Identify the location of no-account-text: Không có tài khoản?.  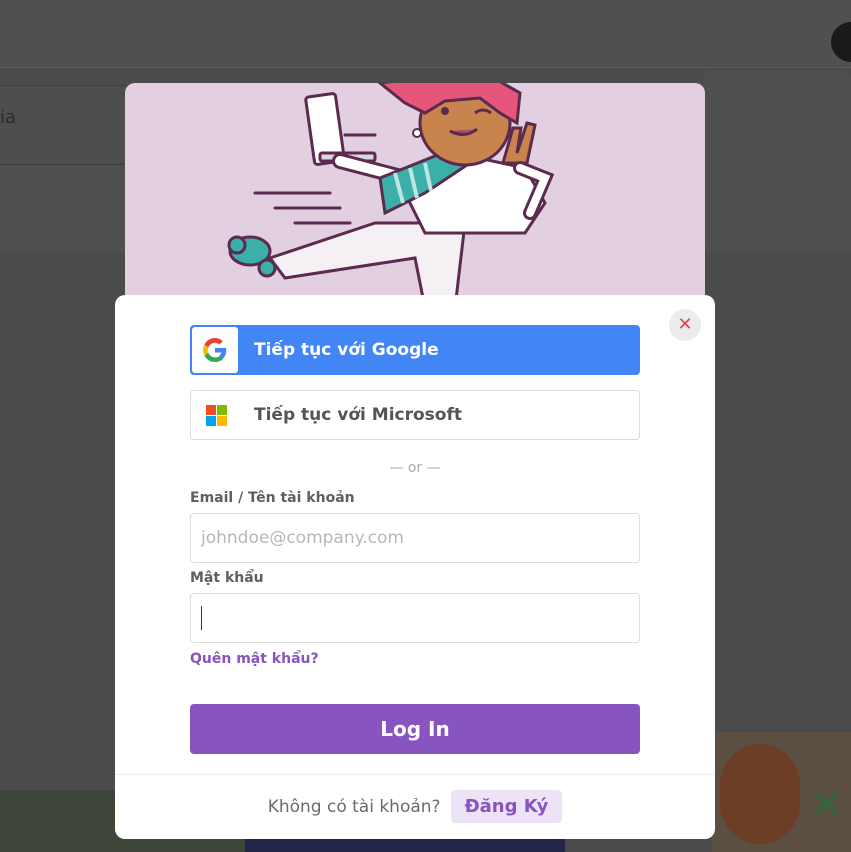
(354, 806).